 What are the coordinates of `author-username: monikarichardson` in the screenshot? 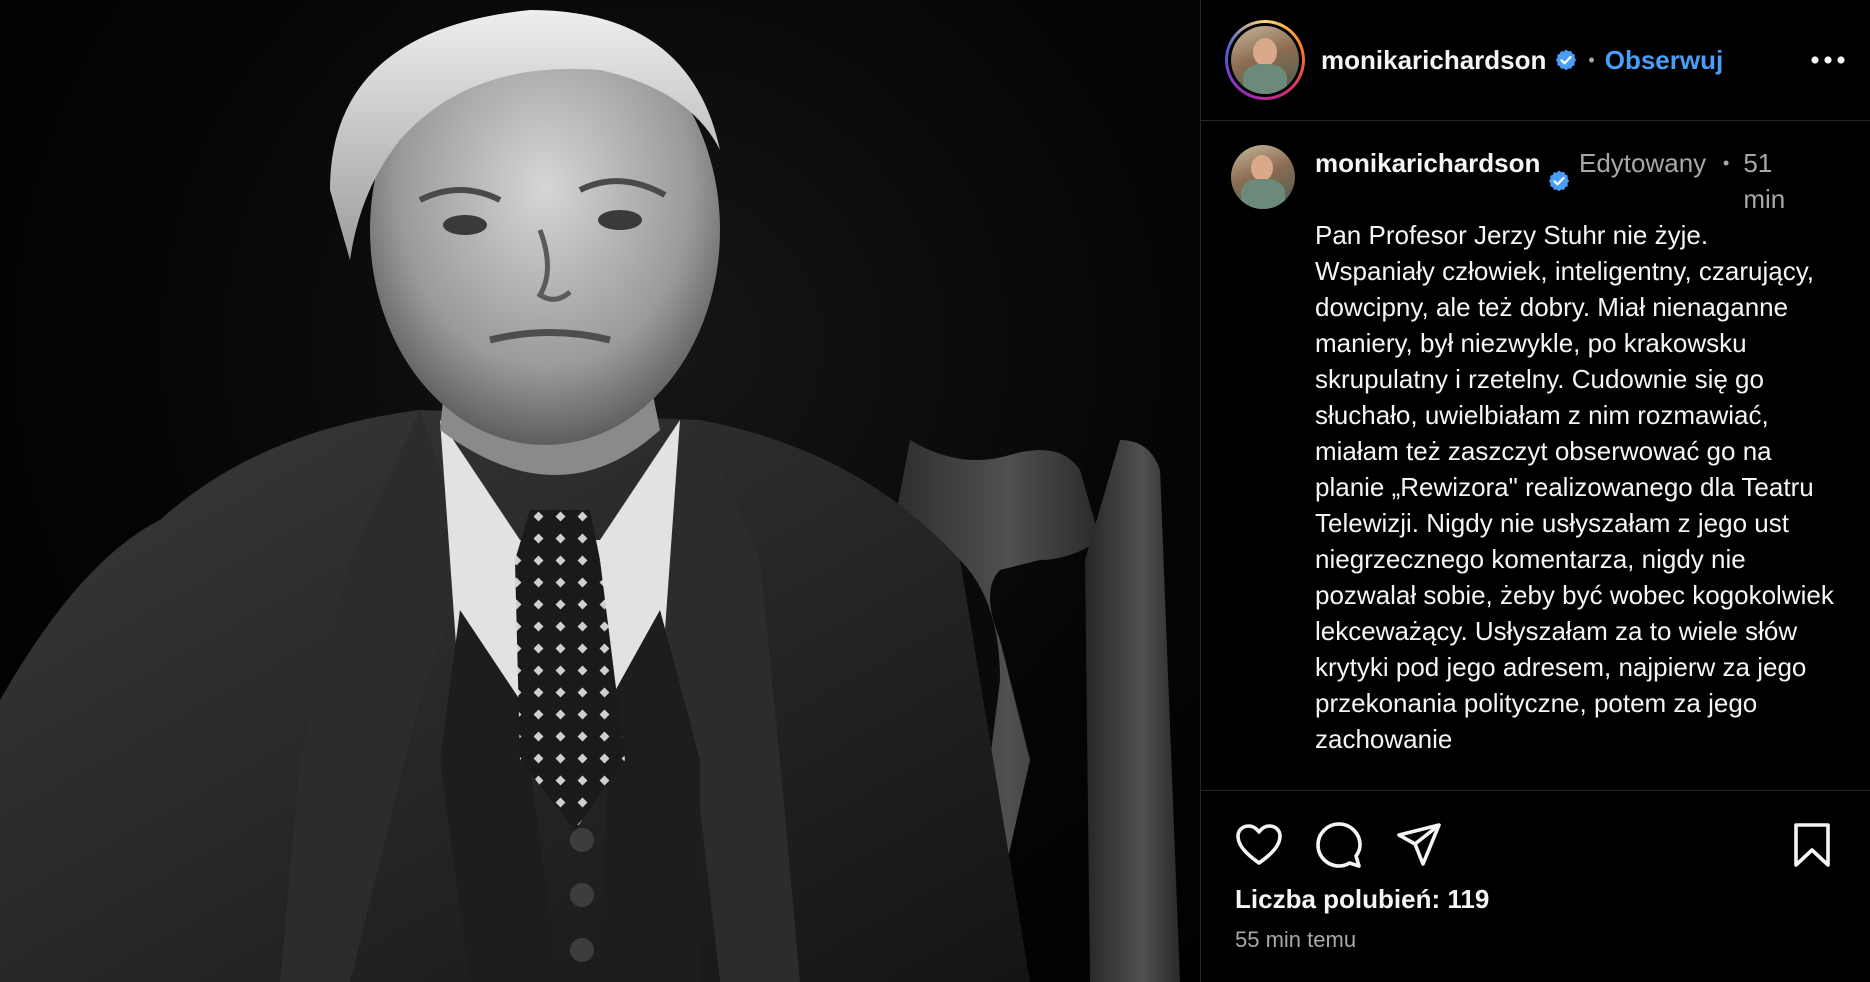 It's located at (1433, 60).